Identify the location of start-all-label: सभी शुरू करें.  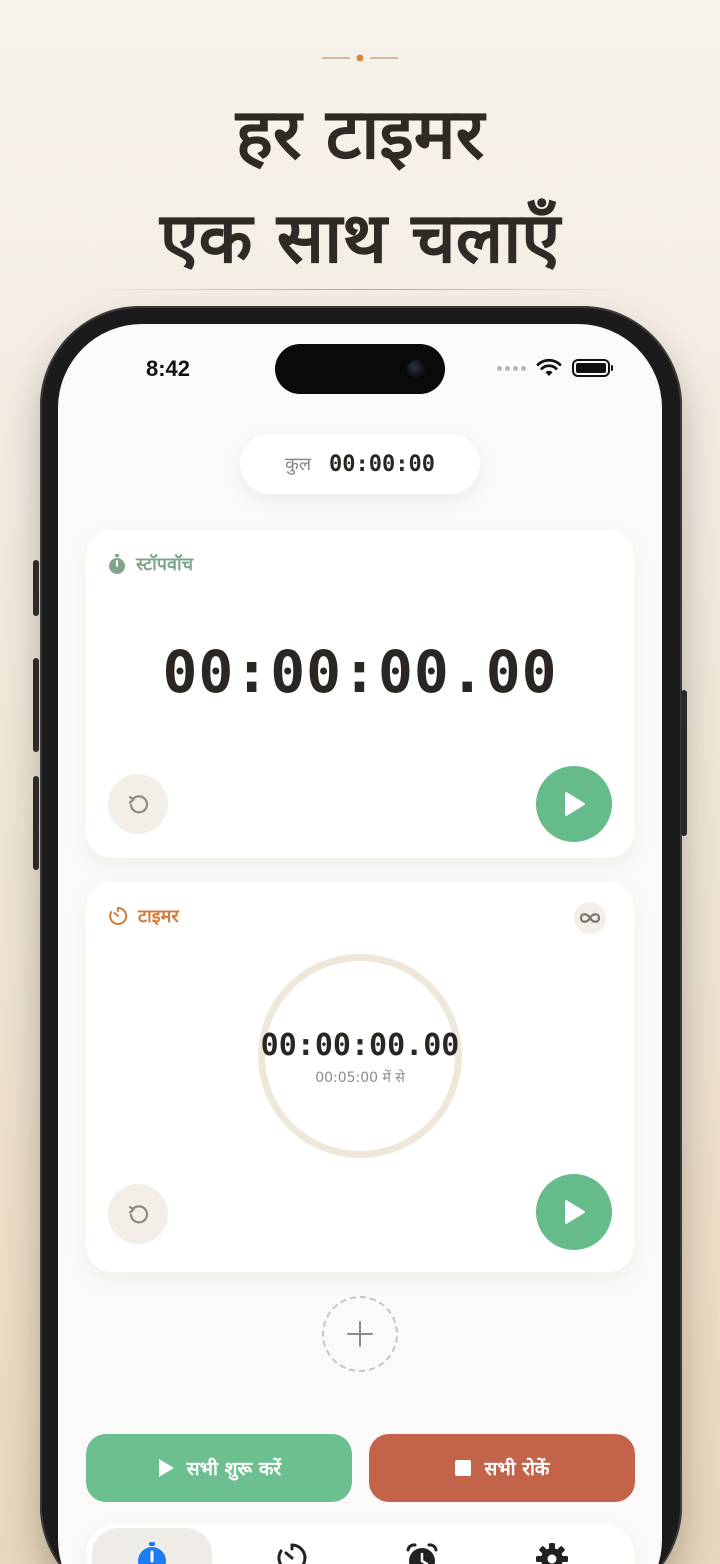
(234, 1469).